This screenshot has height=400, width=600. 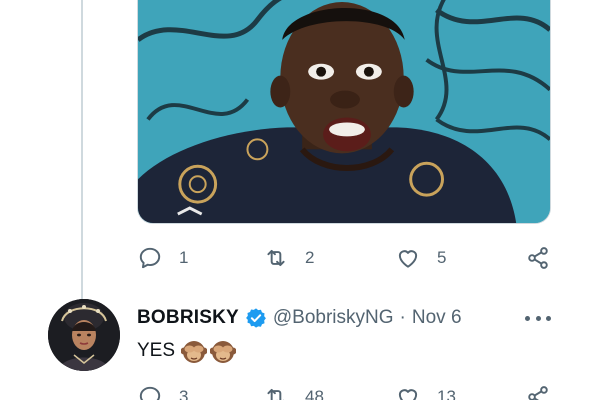 I want to click on retweet-button: 48, so click(x=293, y=391).